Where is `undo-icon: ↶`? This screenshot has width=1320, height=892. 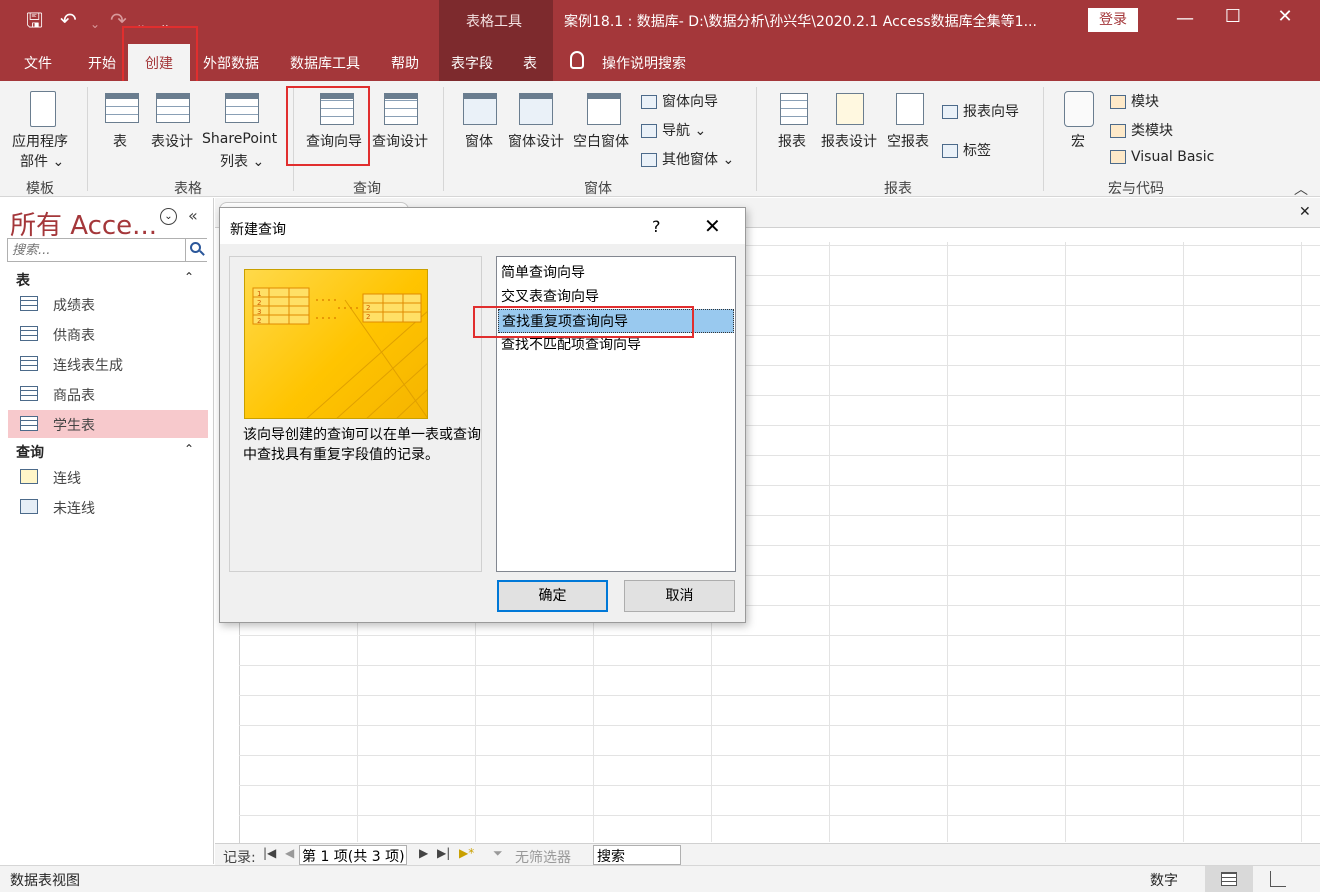
undo-icon: ↶ is located at coordinates (68, 20).